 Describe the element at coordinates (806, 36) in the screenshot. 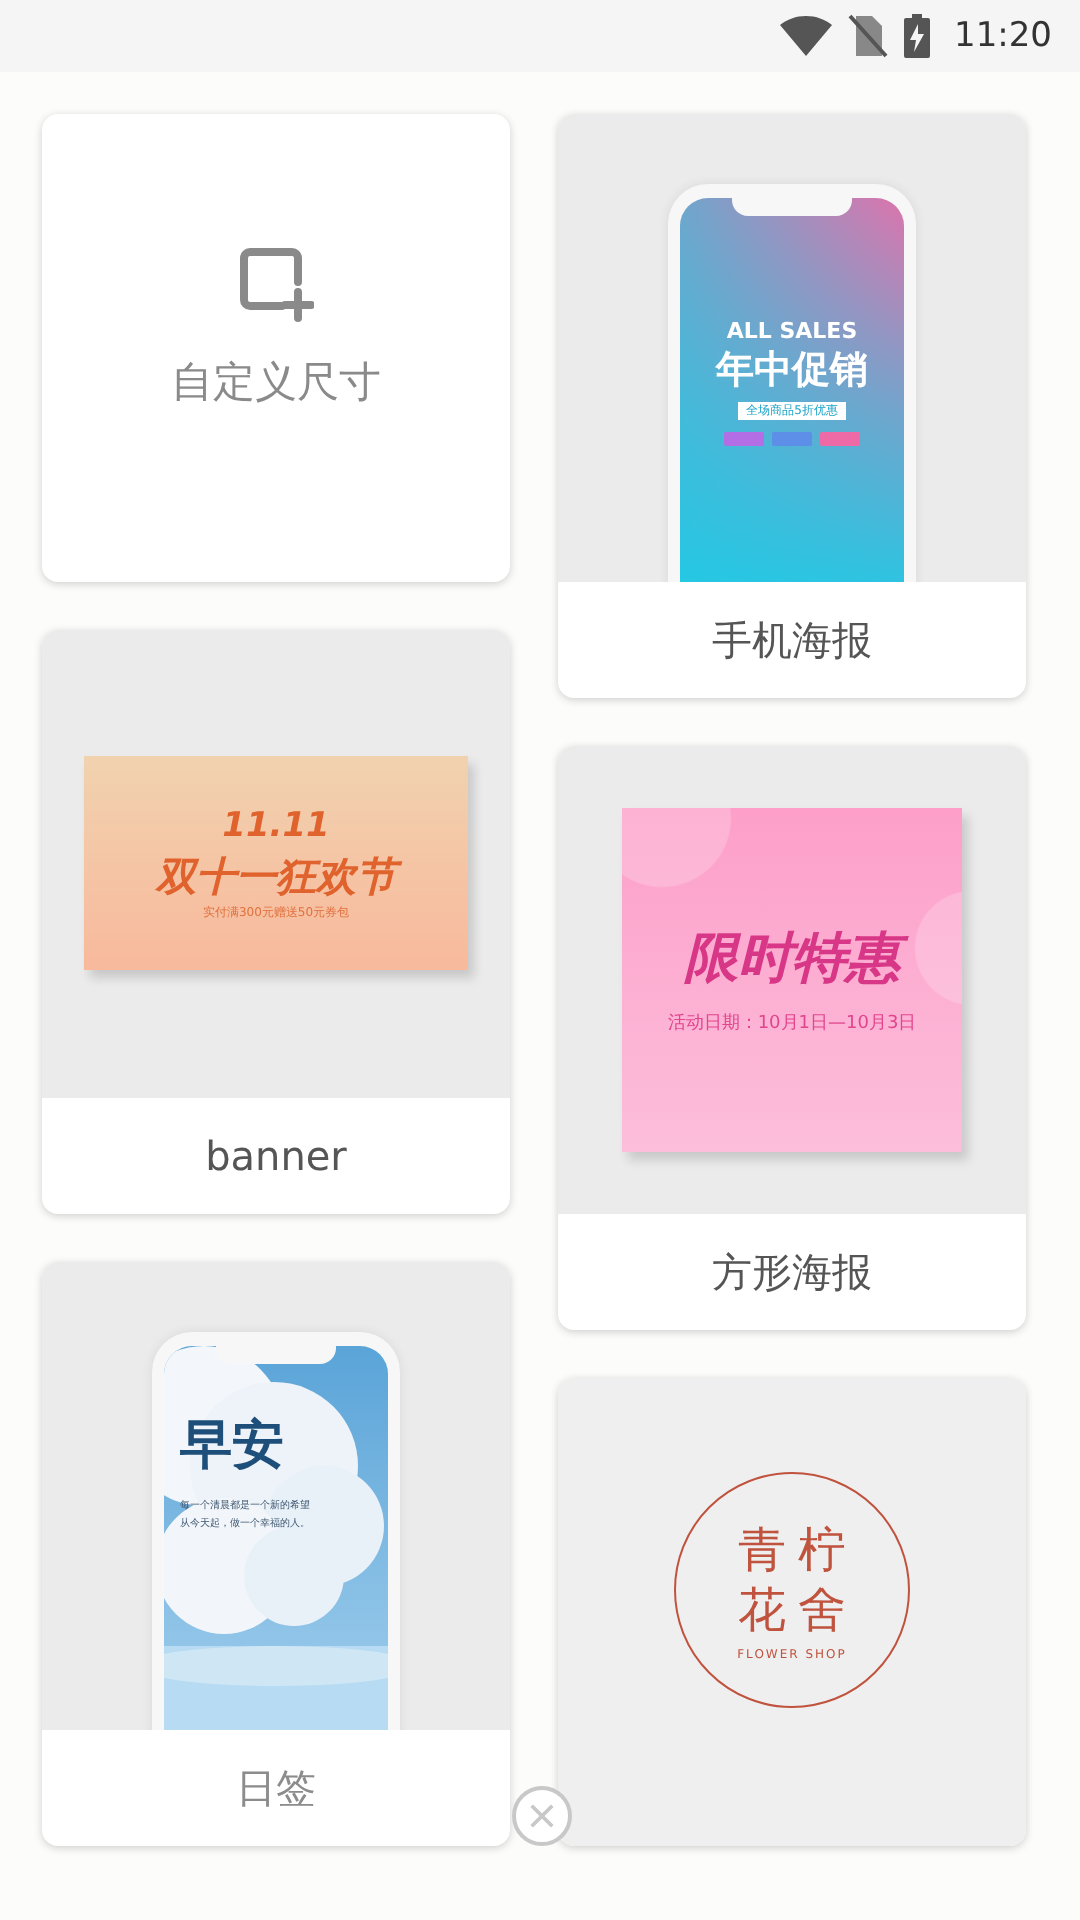

I see `wifi-icon` at that location.